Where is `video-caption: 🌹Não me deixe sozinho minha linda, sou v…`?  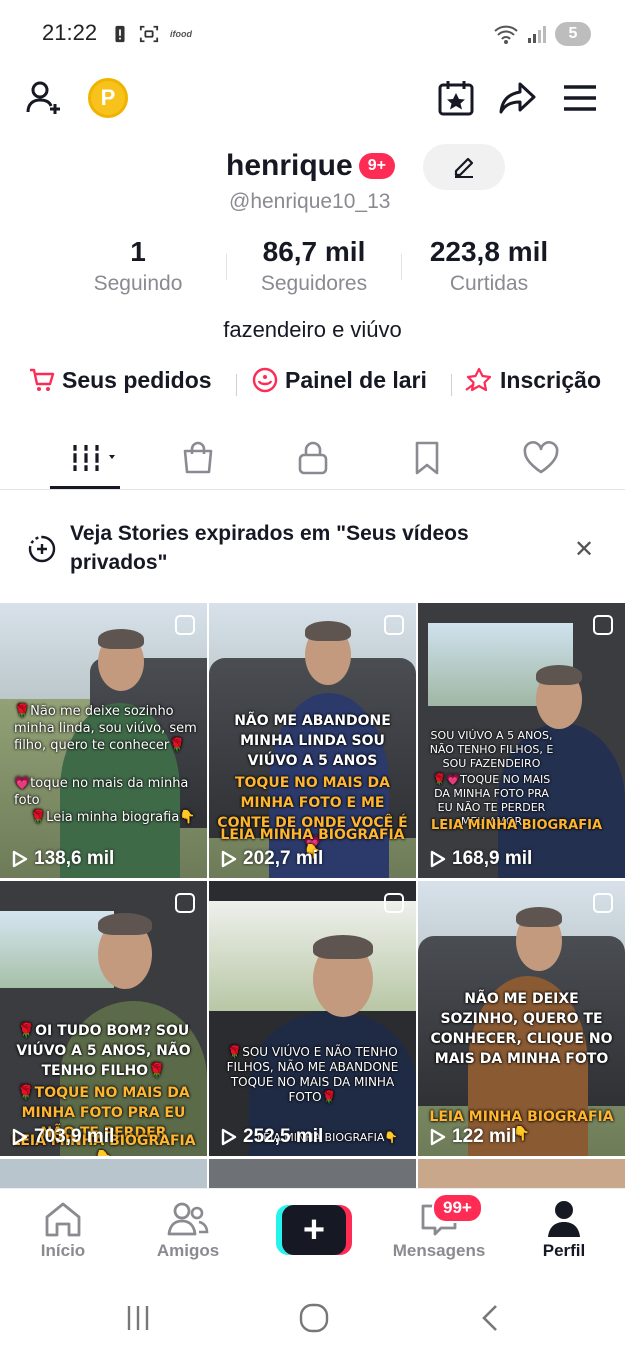
video-caption: 🌹Não me deixe sozinho minha linda, sou v… is located at coordinates (105, 728).